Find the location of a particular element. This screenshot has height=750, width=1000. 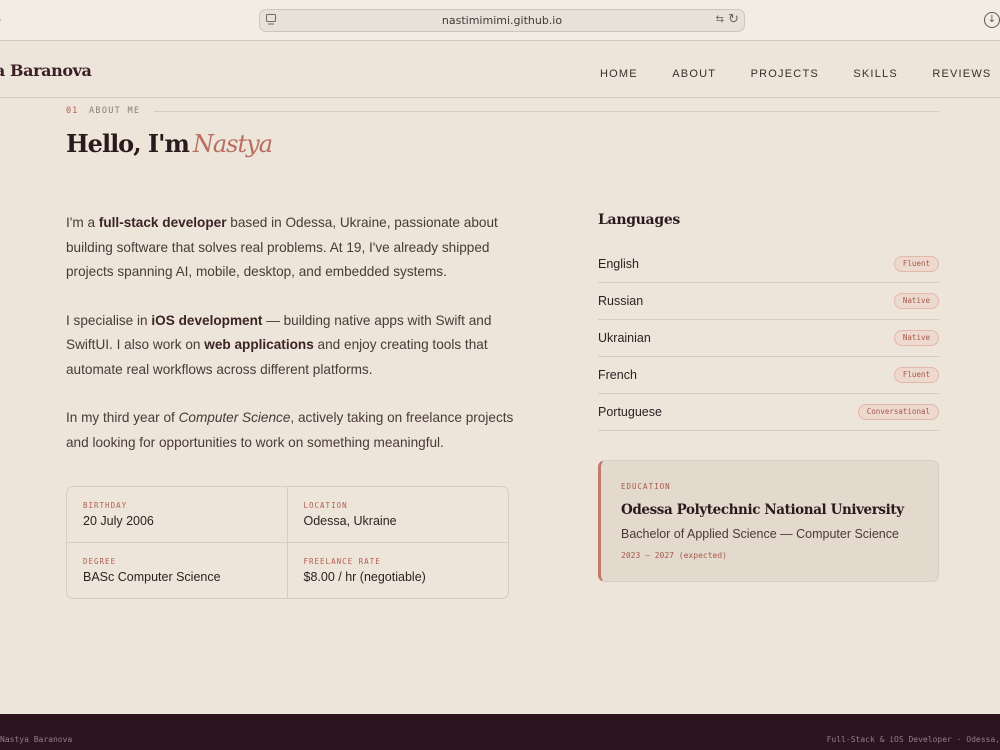

language-row-french: French Fluent is located at coordinates (768, 375).